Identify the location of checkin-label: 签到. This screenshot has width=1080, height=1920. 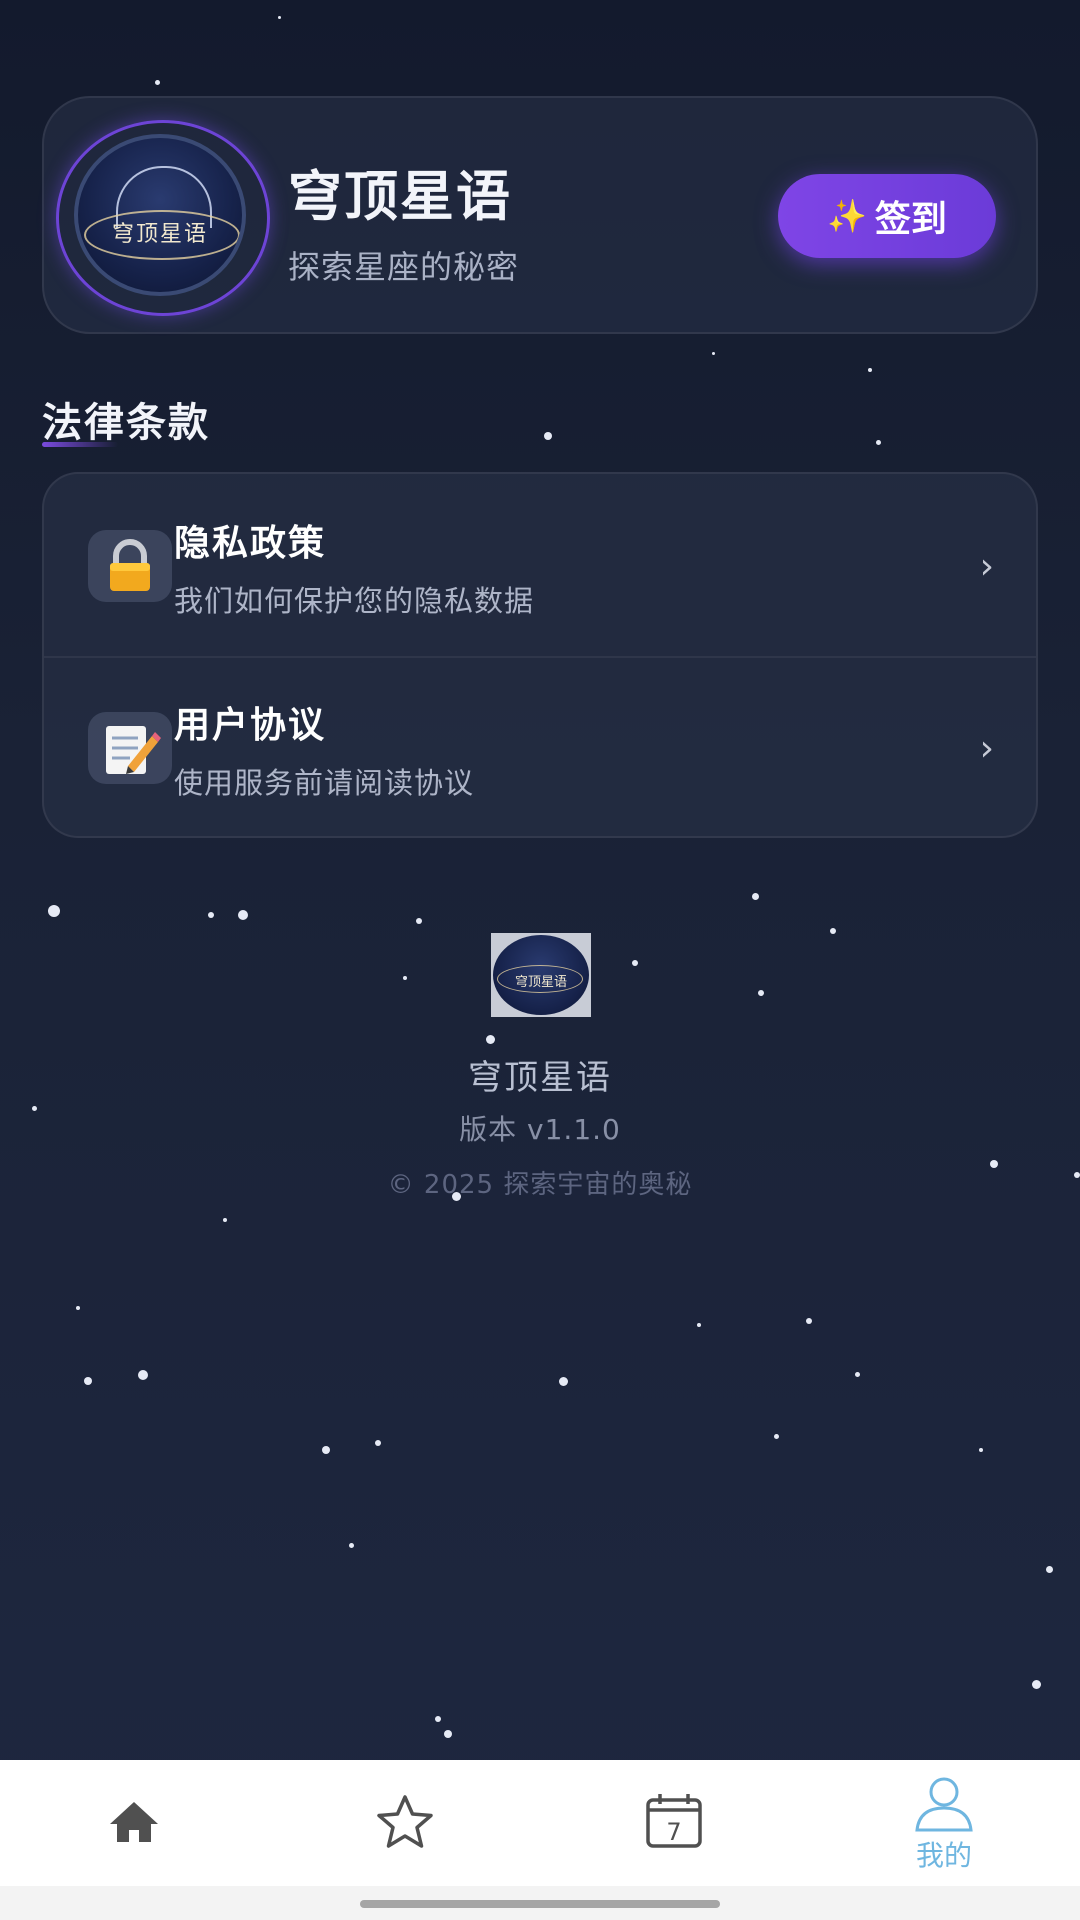
(910, 219).